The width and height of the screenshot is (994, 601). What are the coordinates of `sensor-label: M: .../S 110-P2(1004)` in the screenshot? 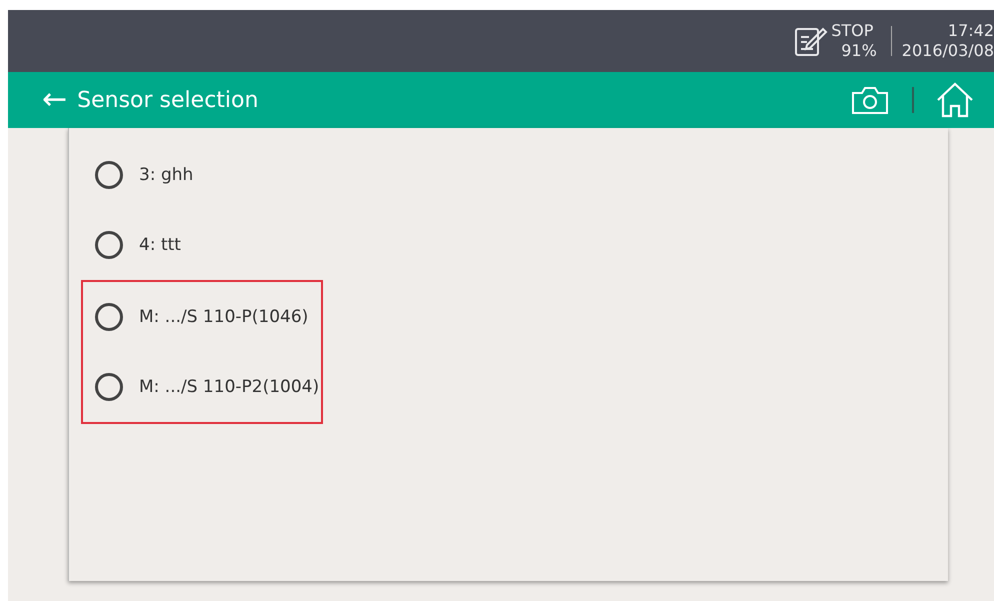 It's located at (229, 387).